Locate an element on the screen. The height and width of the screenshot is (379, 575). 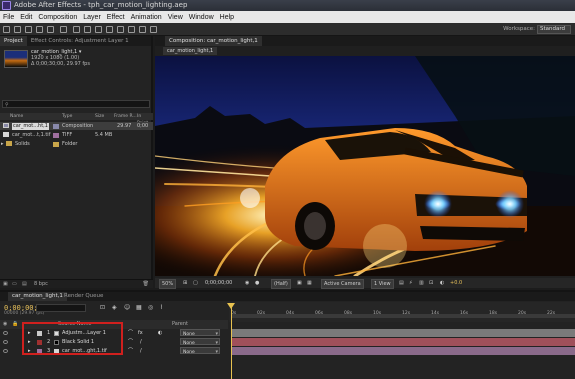
eraser-tool-icon is located at coordinates (131, 29).